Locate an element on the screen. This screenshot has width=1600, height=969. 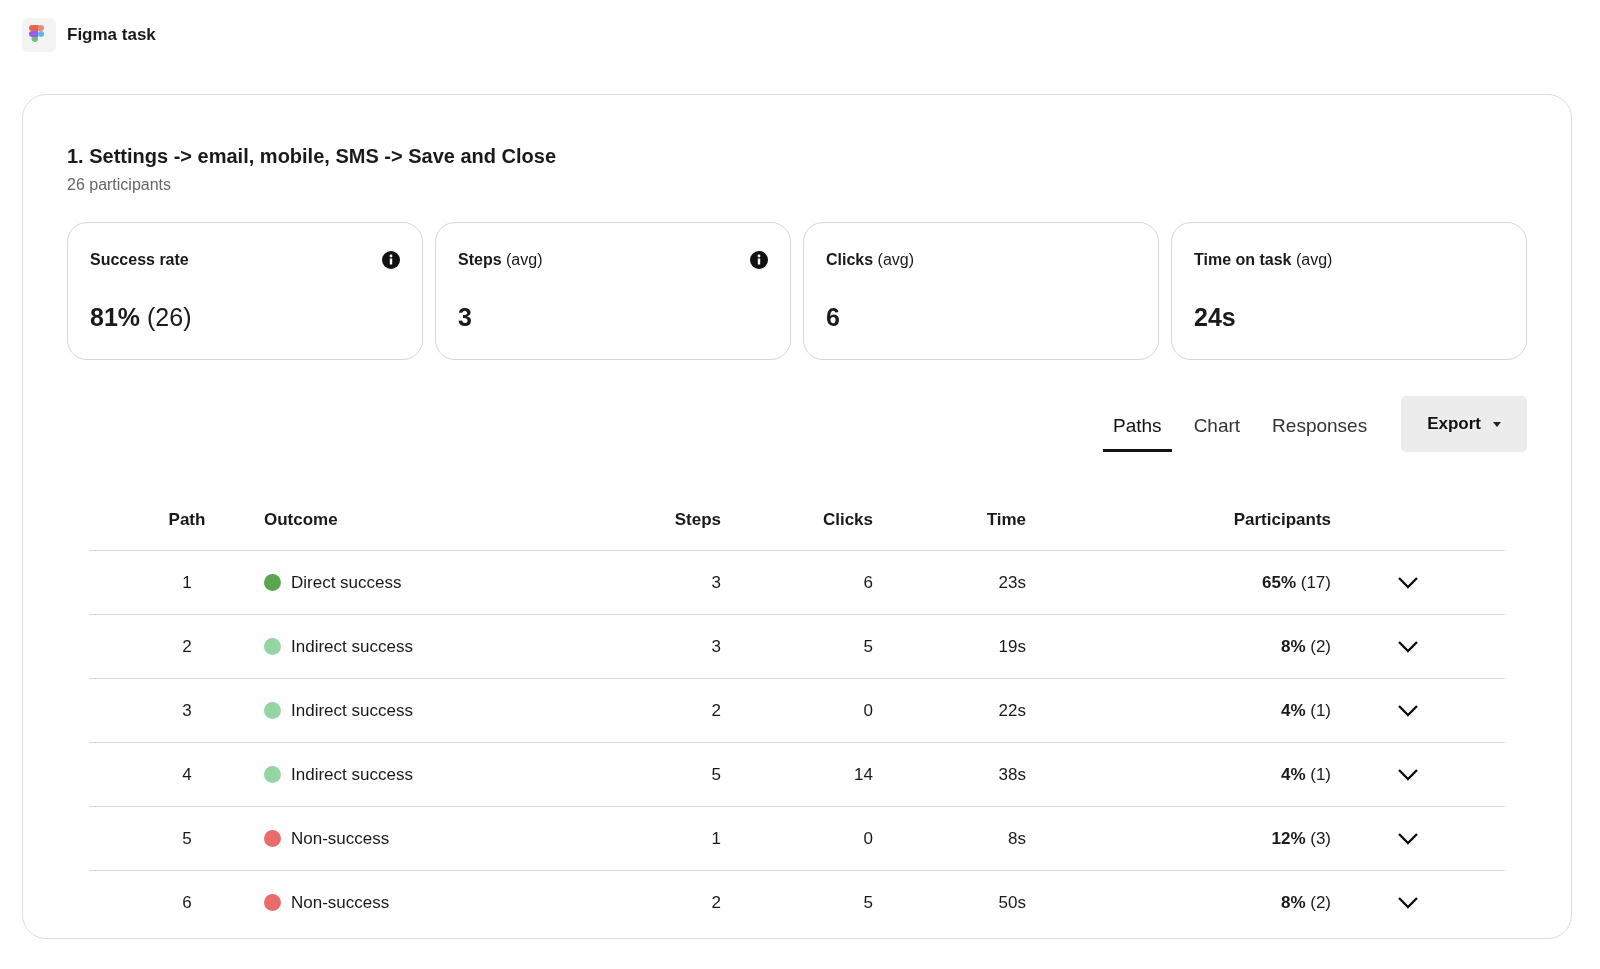
tab: Responses is located at coordinates (1320, 433).